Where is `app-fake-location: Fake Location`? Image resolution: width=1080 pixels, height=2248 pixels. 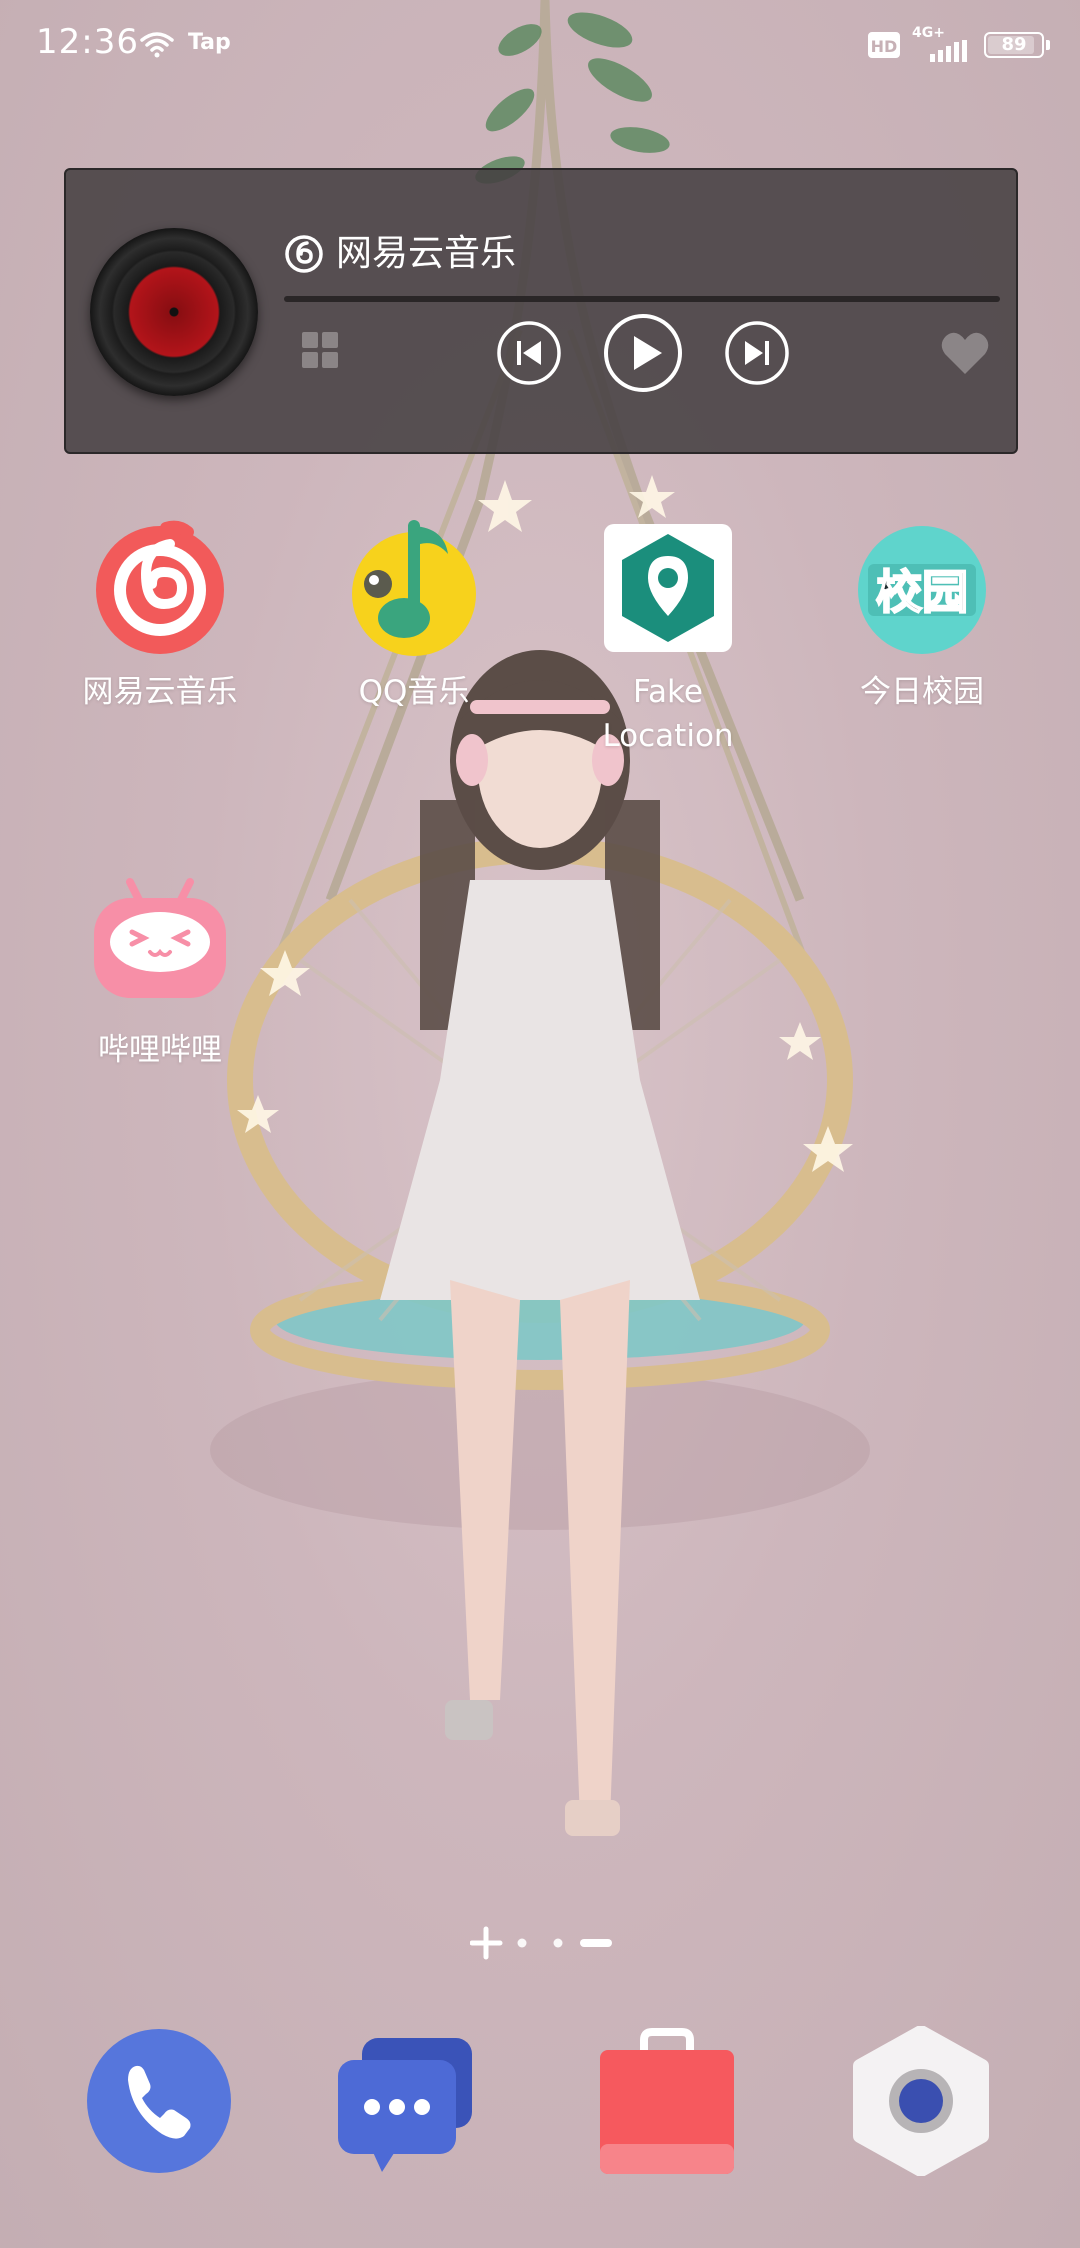 app-fake-location: Fake Location is located at coordinates (668, 638).